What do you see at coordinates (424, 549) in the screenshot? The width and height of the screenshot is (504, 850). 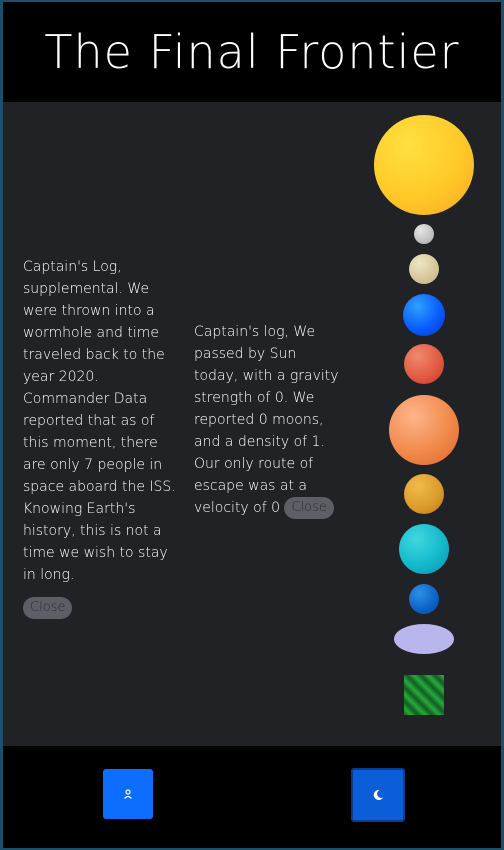 I see `planet-uranus` at bounding box center [424, 549].